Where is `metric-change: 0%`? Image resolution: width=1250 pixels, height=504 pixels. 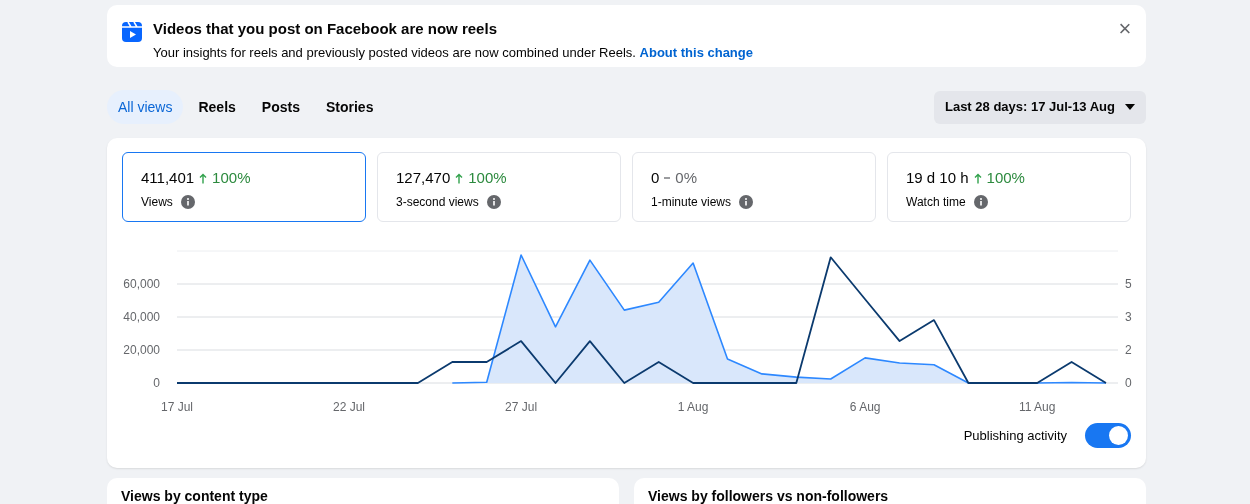 metric-change: 0% is located at coordinates (686, 178).